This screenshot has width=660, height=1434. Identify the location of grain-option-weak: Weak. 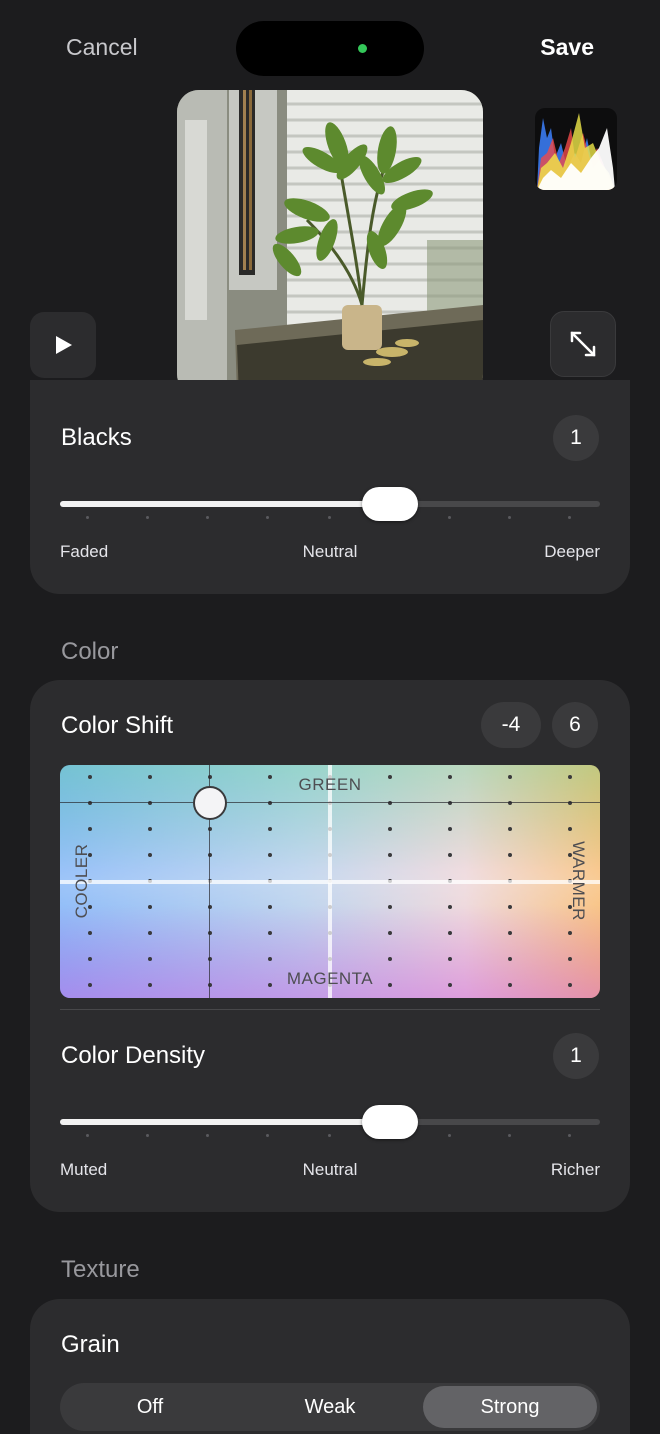
(330, 1407).